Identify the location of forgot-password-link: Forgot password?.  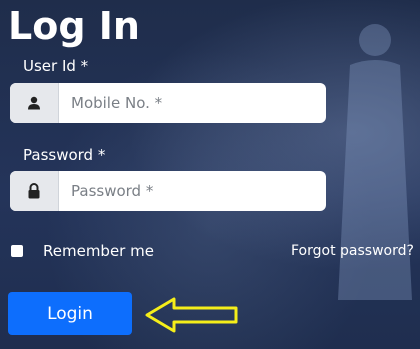
(352, 251).